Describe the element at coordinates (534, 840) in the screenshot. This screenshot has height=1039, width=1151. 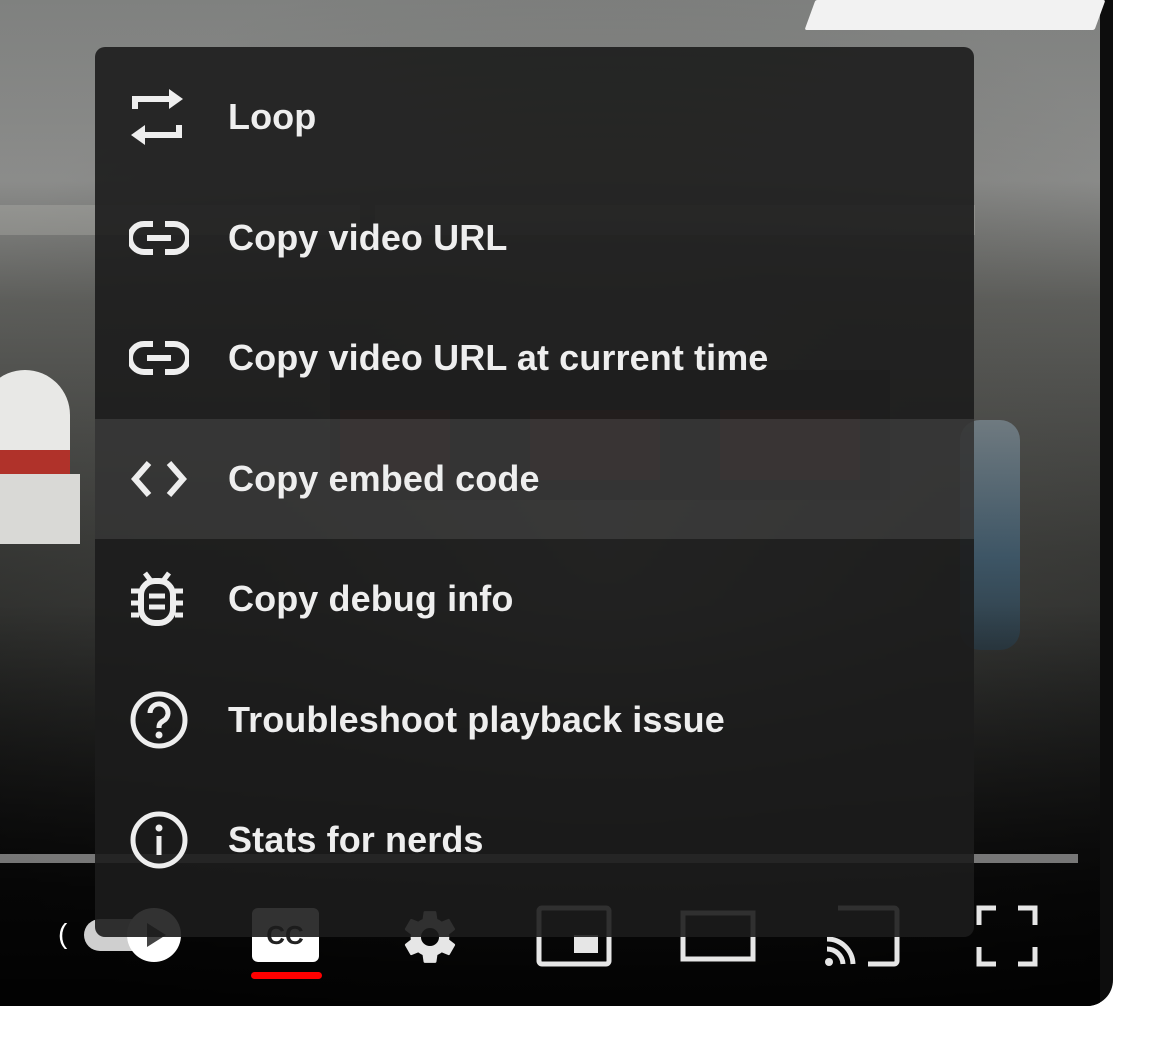
I see `menu-item-stats-for-nerds: Stats for nerds` at that location.